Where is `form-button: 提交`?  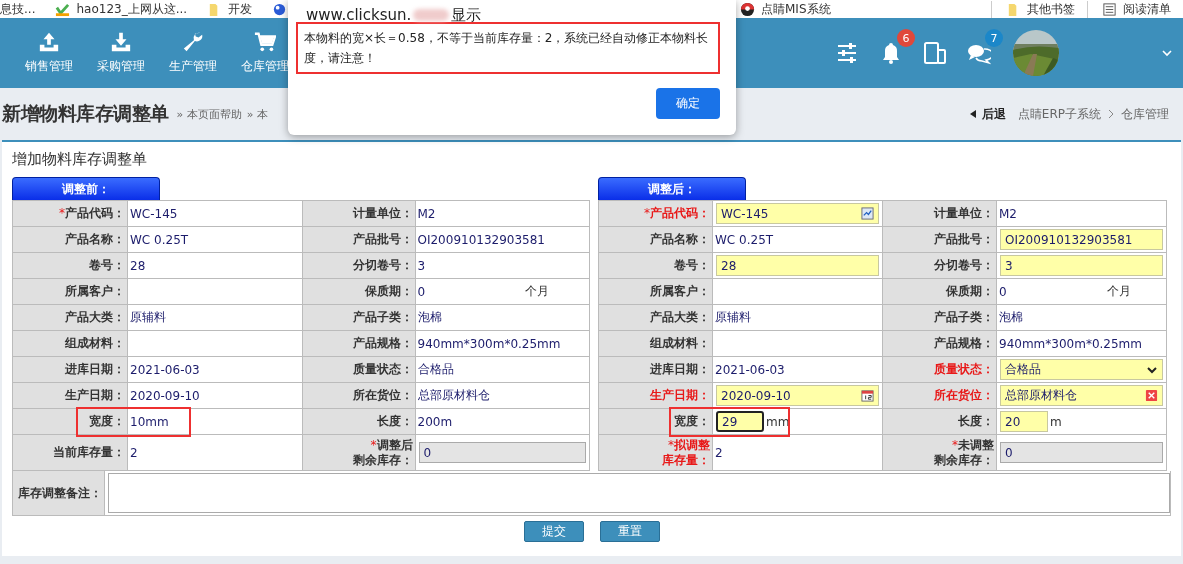 form-button: 提交 is located at coordinates (553, 531).